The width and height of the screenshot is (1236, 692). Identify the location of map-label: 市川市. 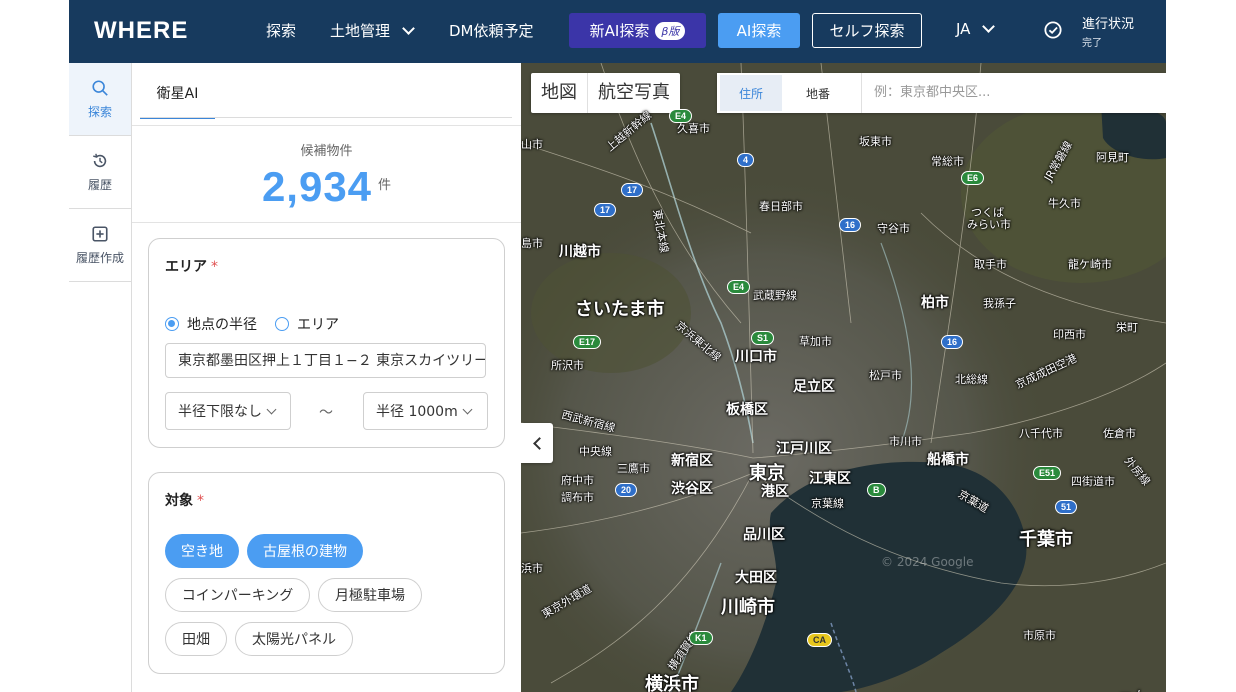
(905, 441).